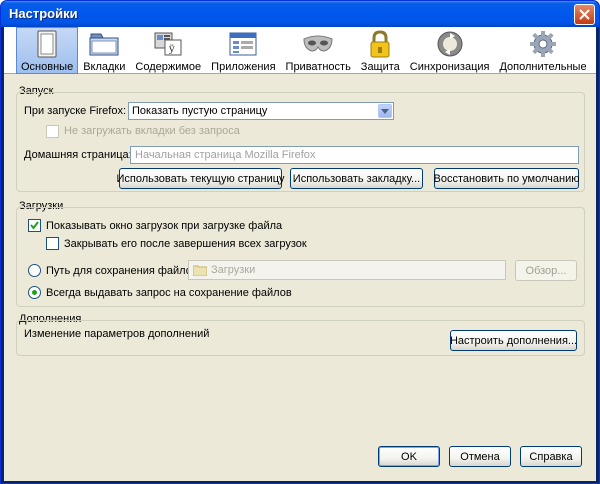  Describe the element at coordinates (43, 13) in the screenshot. I see `window-title: Настройки` at that location.